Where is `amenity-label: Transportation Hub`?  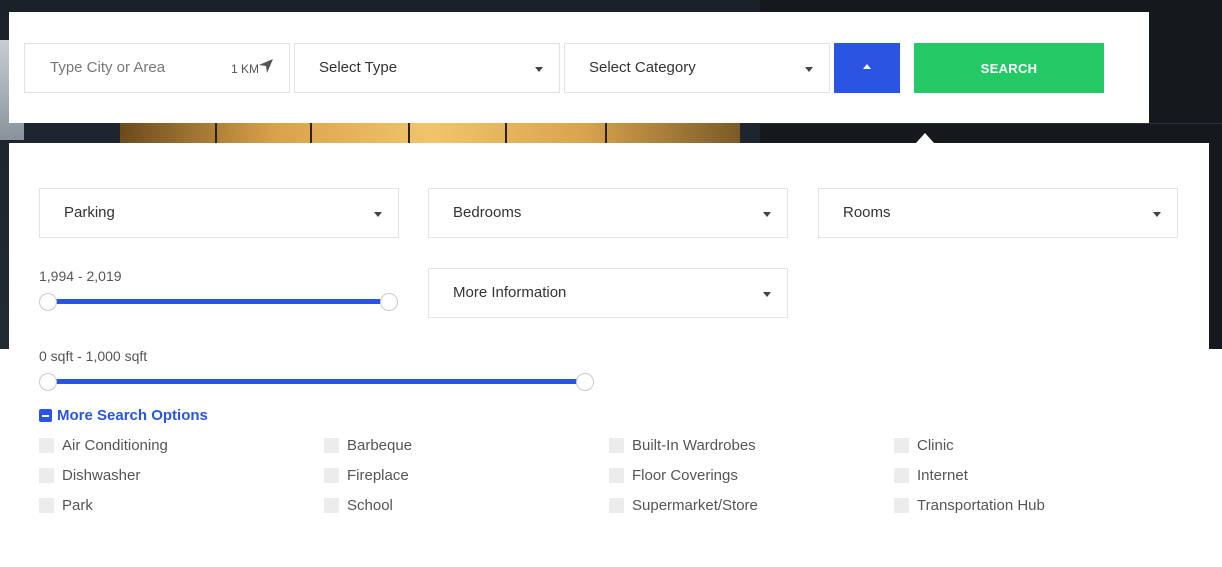
amenity-label: Transportation Hub is located at coordinates (981, 505).